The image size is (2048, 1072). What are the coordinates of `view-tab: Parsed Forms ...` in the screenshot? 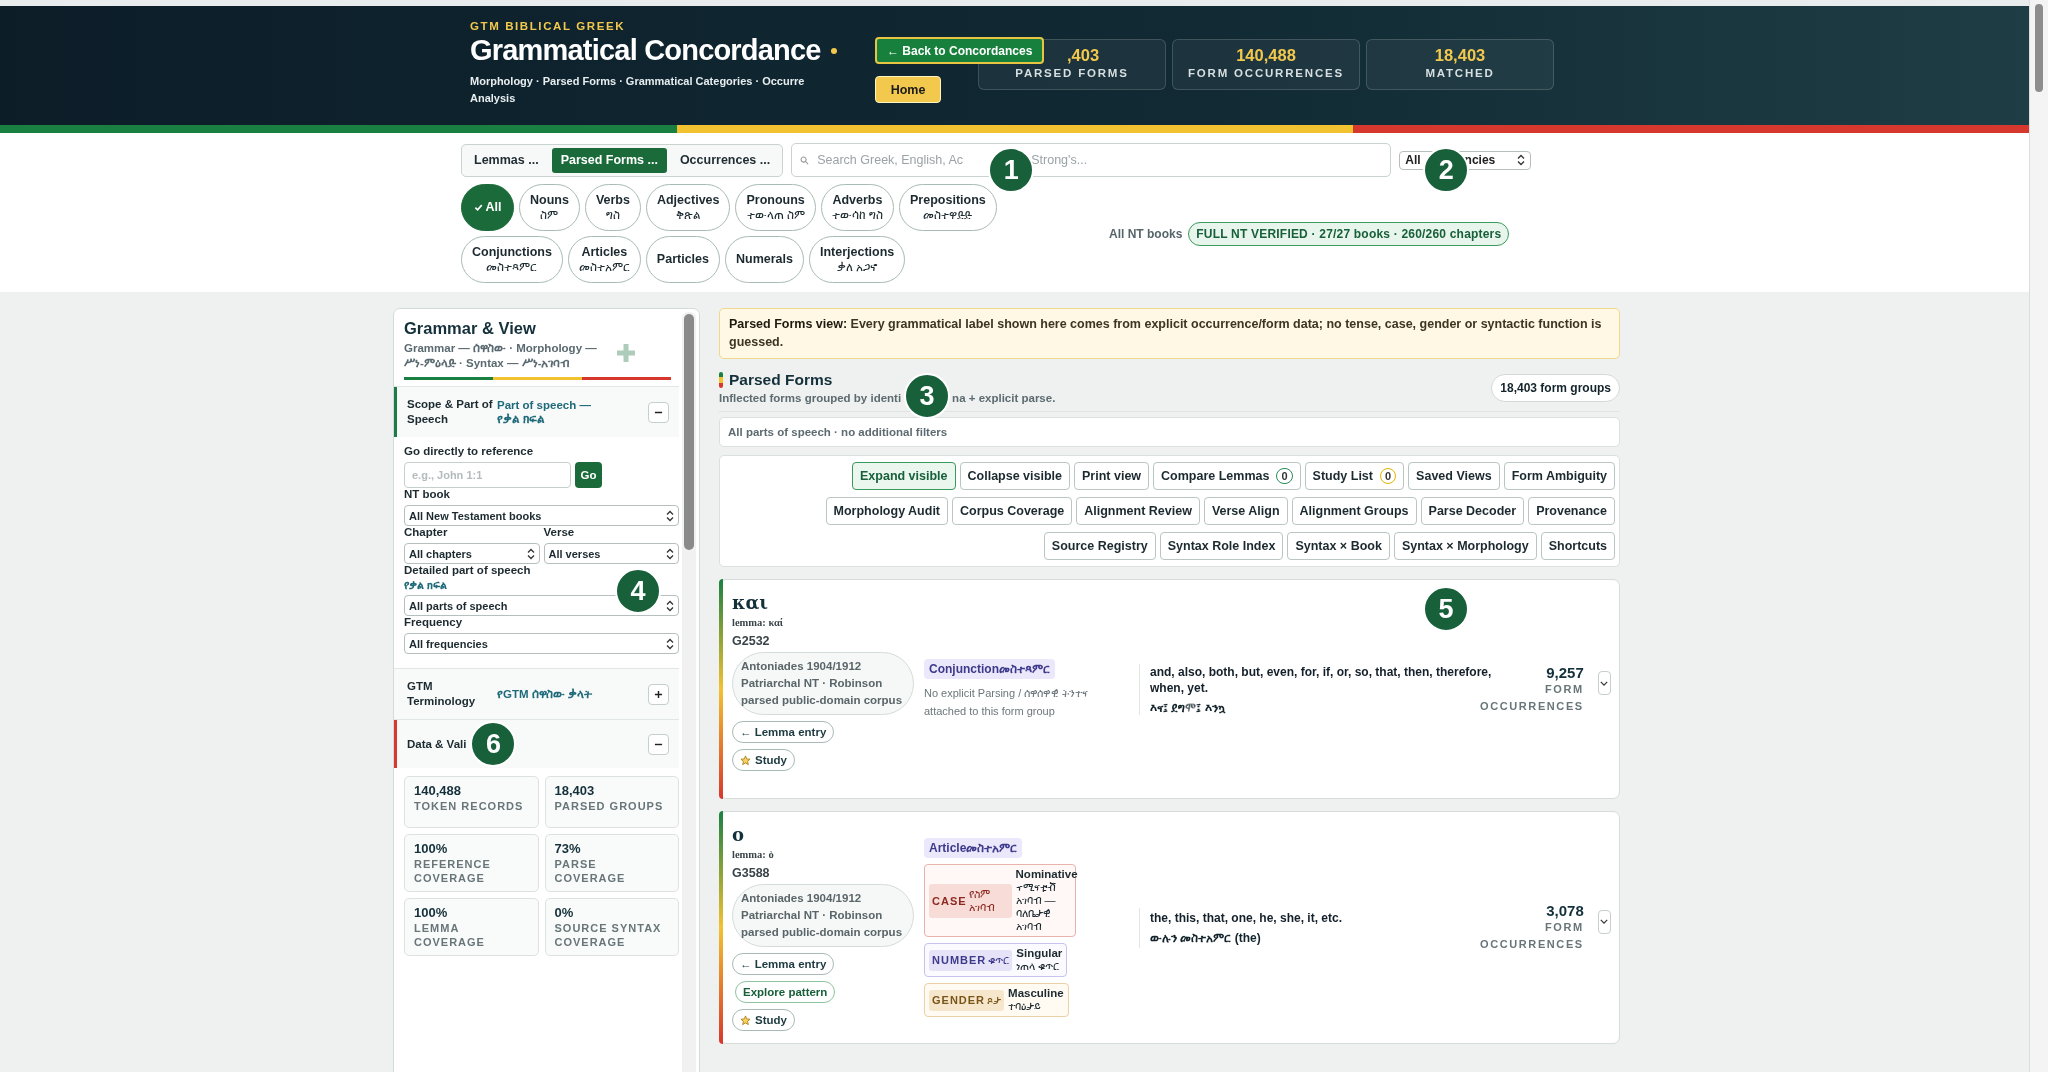 It's located at (609, 160).